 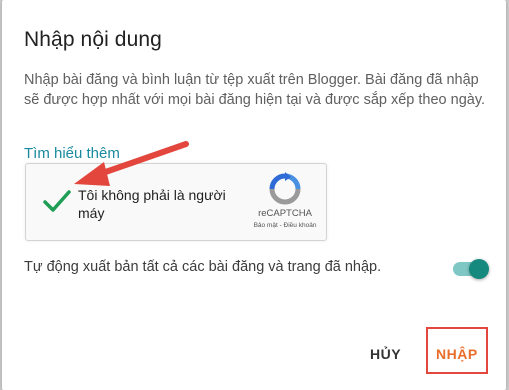 What do you see at coordinates (285, 213) in the screenshot?
I see `recaptcha-brand: reCAPTCHA` at bounding box center [285, 213].